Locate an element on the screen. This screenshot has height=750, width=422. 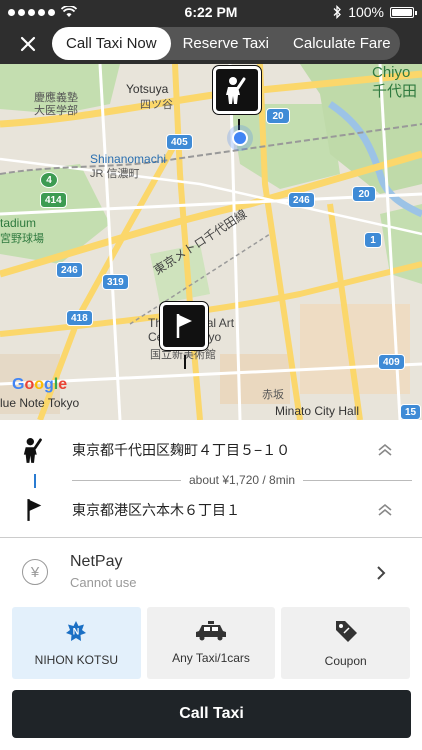
nihon-kotsu-logo-icon: N is located at coordinates (76, 631).